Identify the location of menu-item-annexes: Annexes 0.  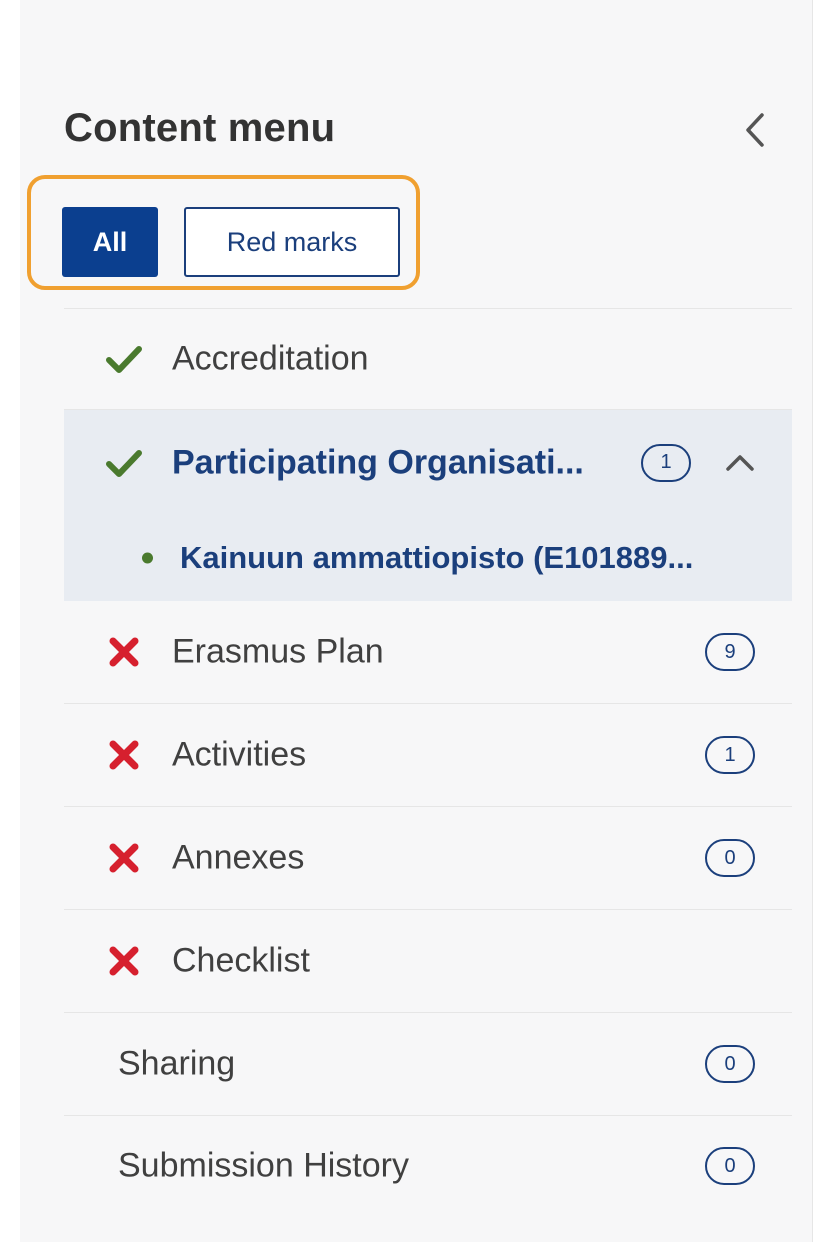
(428, 858).